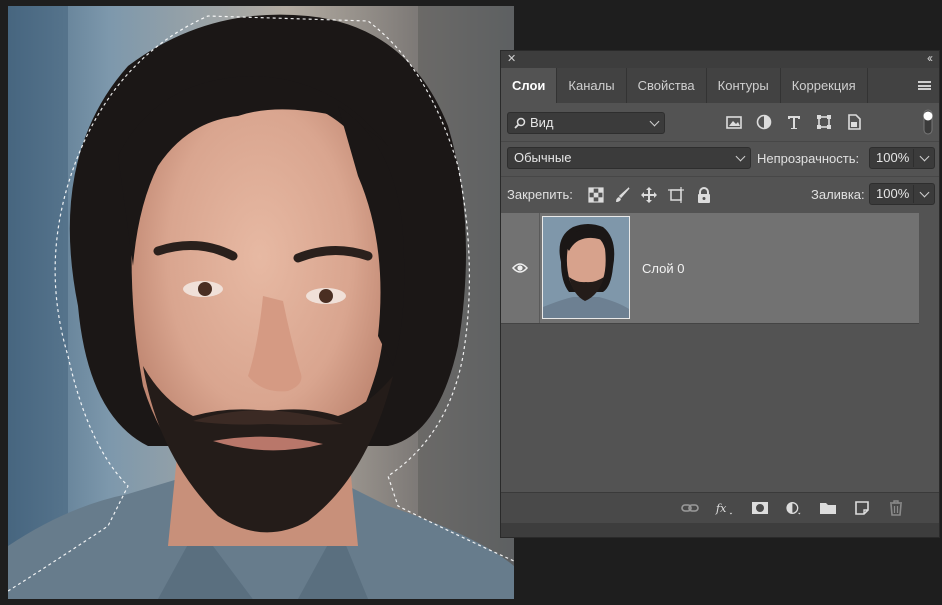 The height and width of the screenshot is (605, 942). I want to click on svg-text: fx, so click(721, 508).